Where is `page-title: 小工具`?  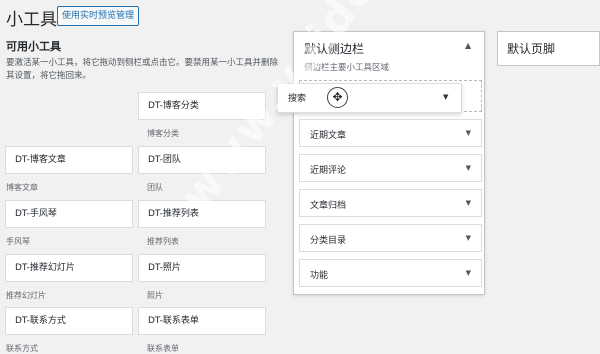 page-title: 小工具 is located at coordinates (31, 20).